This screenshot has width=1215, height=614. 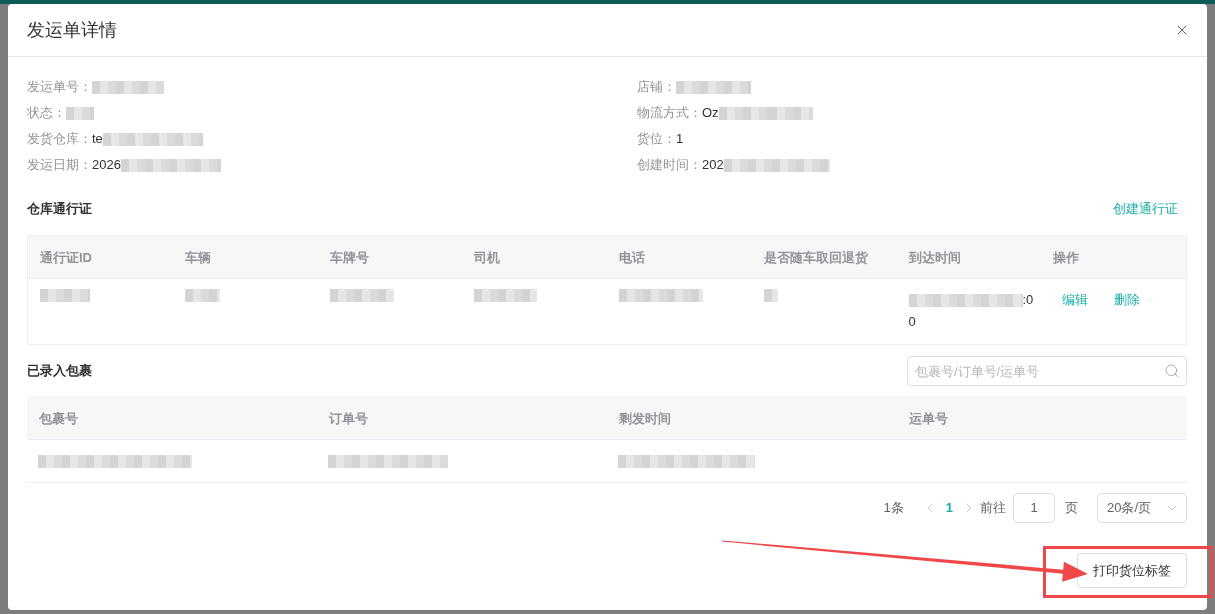 I want to click on dialog-title: 发运单详情, so click(x=72, y=30).